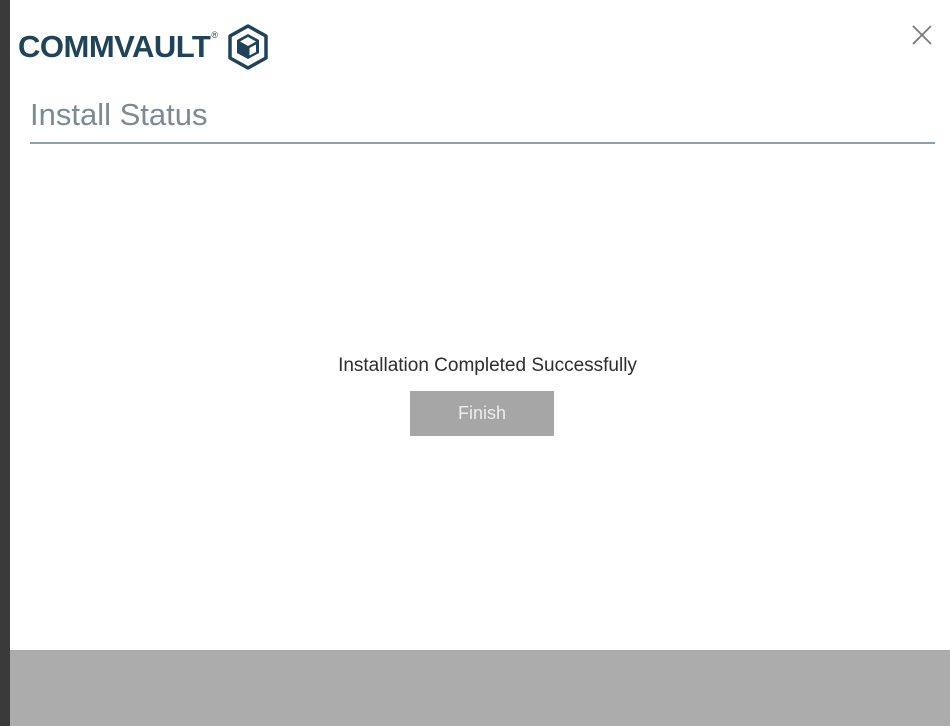  I want to click on close-button, so click(922, 35).